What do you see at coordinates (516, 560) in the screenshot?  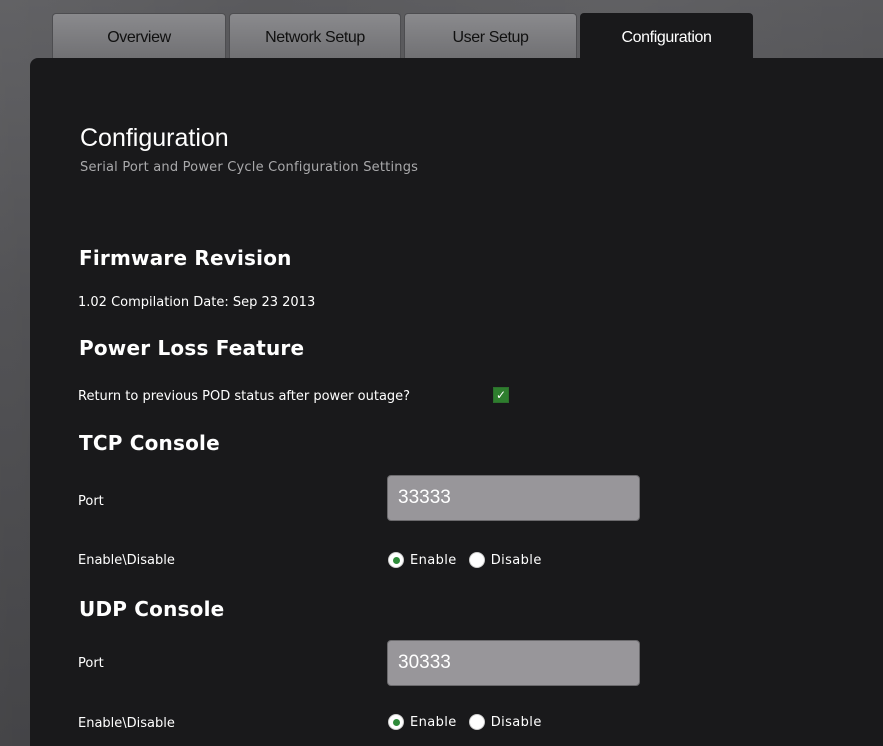 I see `tcp-disable-option-label: Disable` at bounding box center [516, 560].